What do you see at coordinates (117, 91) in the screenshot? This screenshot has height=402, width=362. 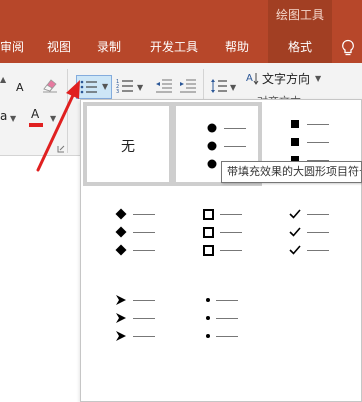 I see `svg-text: 3` at bounding box center [117, 91].